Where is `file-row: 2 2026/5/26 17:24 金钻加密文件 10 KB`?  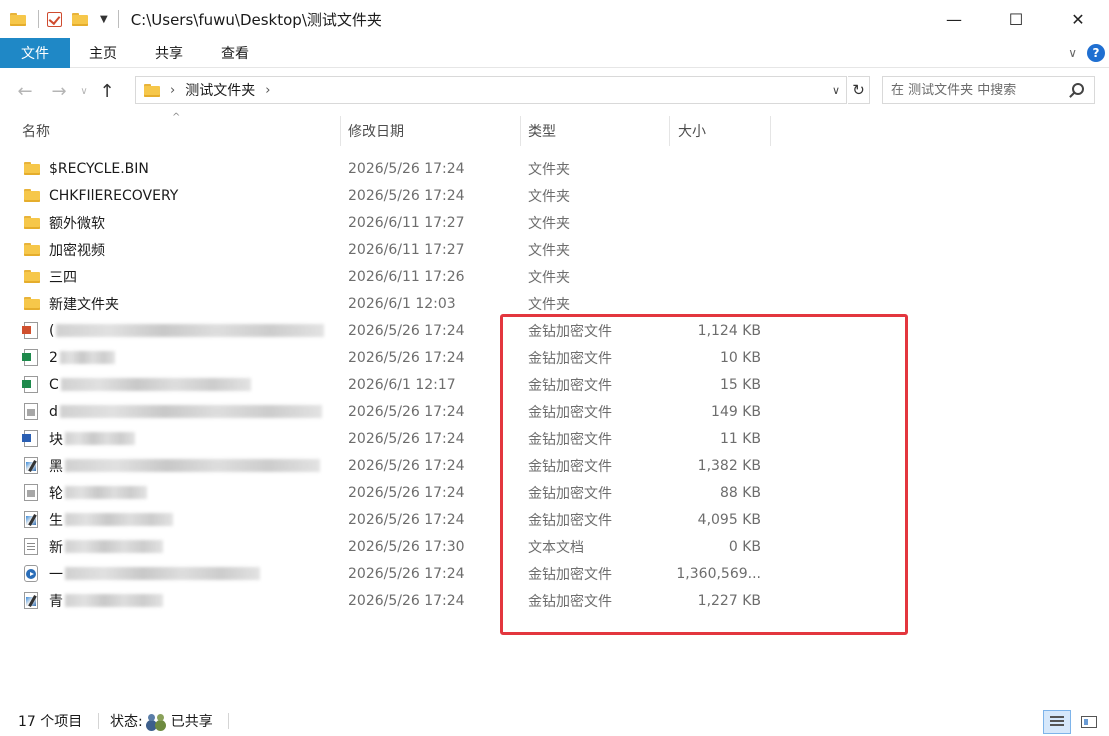
file-row: 2 2026/5/26 17:24 金钻加密文件 10 KB is located at coordinates (554, 357).